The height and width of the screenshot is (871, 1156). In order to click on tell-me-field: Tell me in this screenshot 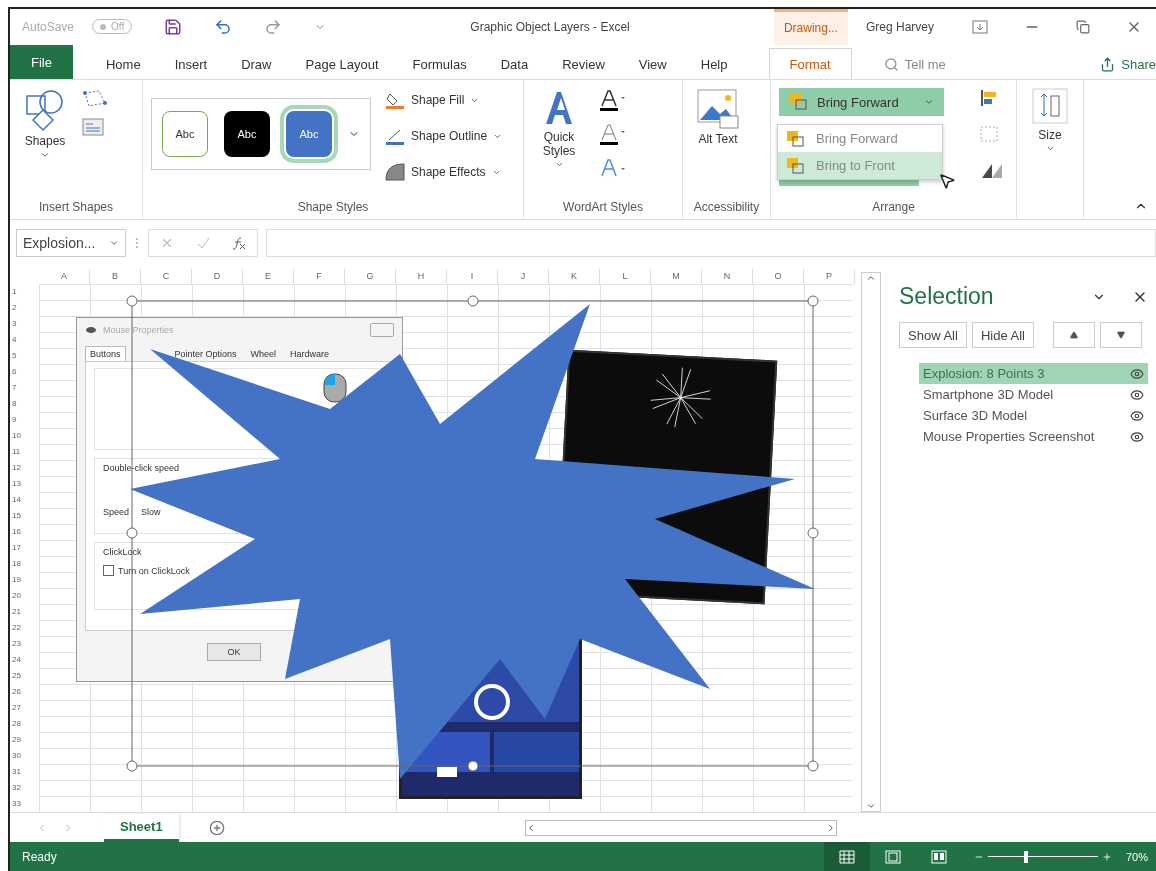, I will do `click(914, 64)`.